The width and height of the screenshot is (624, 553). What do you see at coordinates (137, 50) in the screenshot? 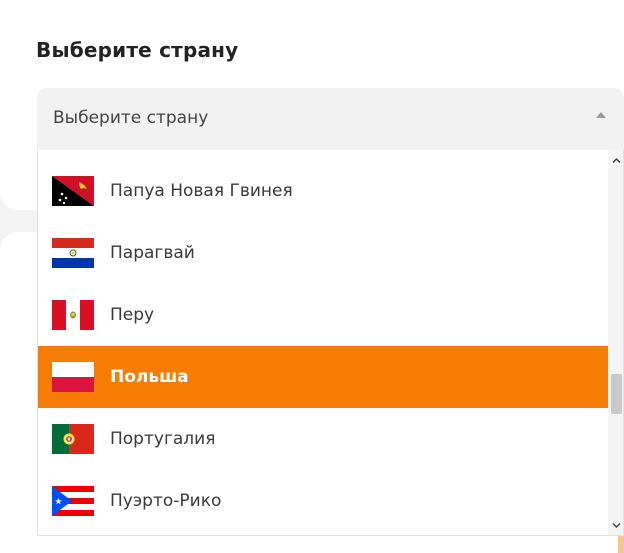
I see `page-title: Выберите страну` at bounding box center [137, 50].